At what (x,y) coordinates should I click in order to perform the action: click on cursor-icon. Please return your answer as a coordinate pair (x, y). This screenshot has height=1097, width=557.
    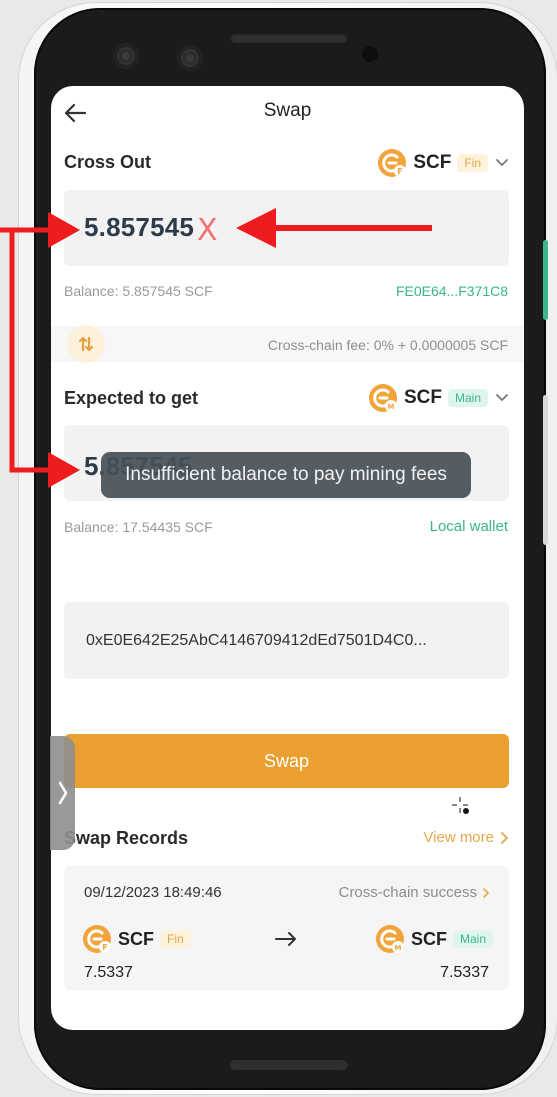
    Looking at the image, I should click on (460, 805).